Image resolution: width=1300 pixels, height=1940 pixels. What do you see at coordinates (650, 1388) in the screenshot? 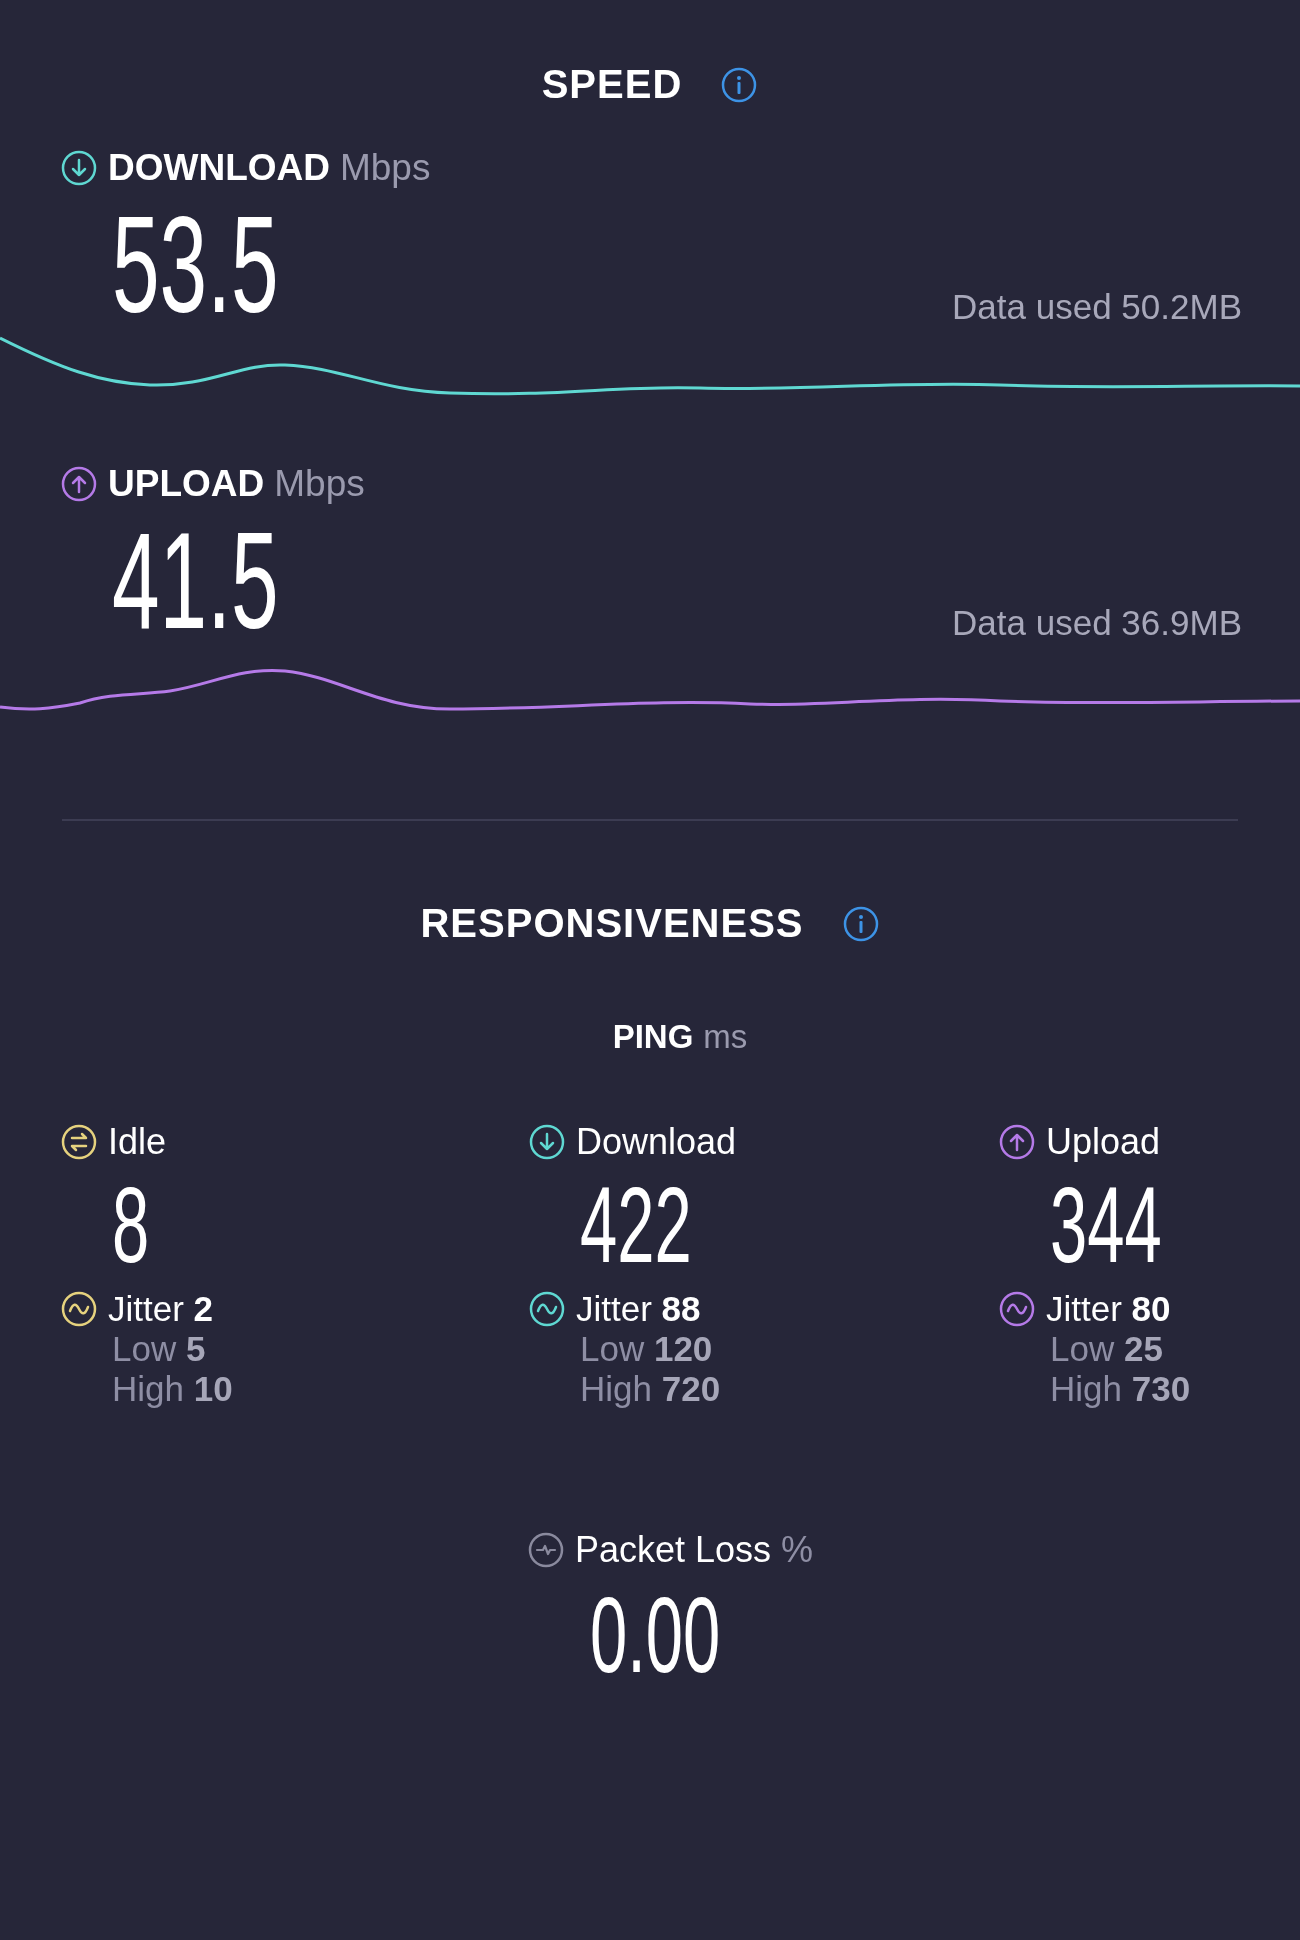
I see `high-text: High 720` at bounding box center [650, 1388].